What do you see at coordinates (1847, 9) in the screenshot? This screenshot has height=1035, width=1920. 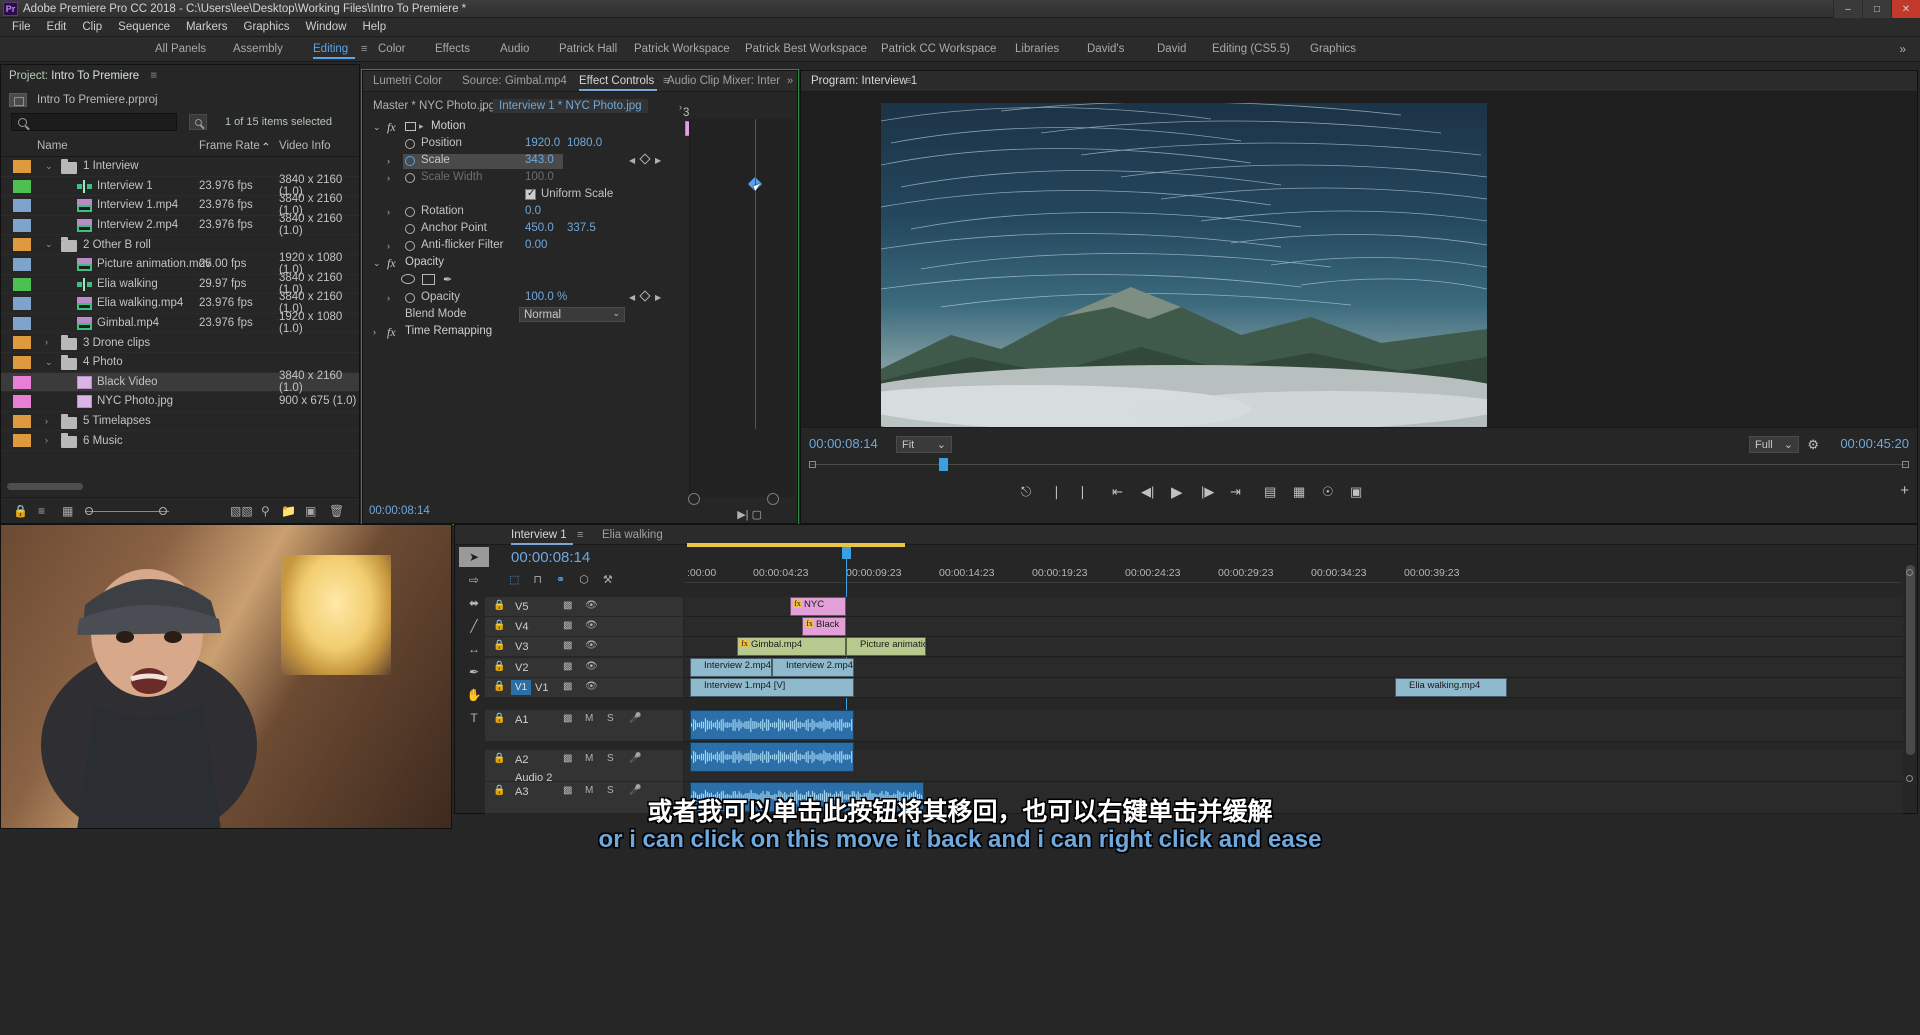 I see `minimize-button: –` at bounding box center [1847, 9].